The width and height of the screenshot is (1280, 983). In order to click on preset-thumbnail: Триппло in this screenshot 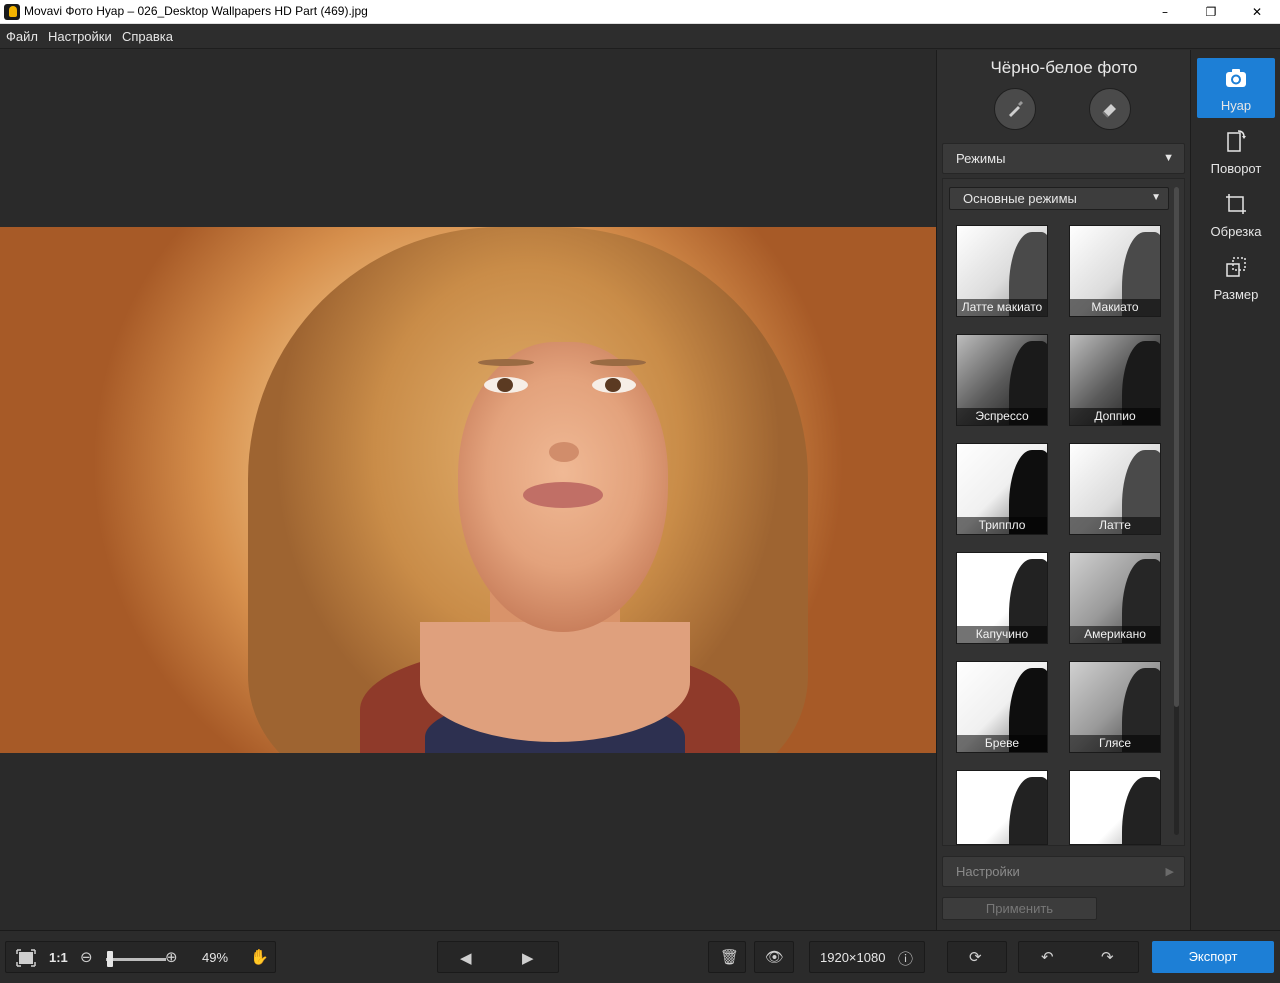, I will do `click(1002, 489)`.